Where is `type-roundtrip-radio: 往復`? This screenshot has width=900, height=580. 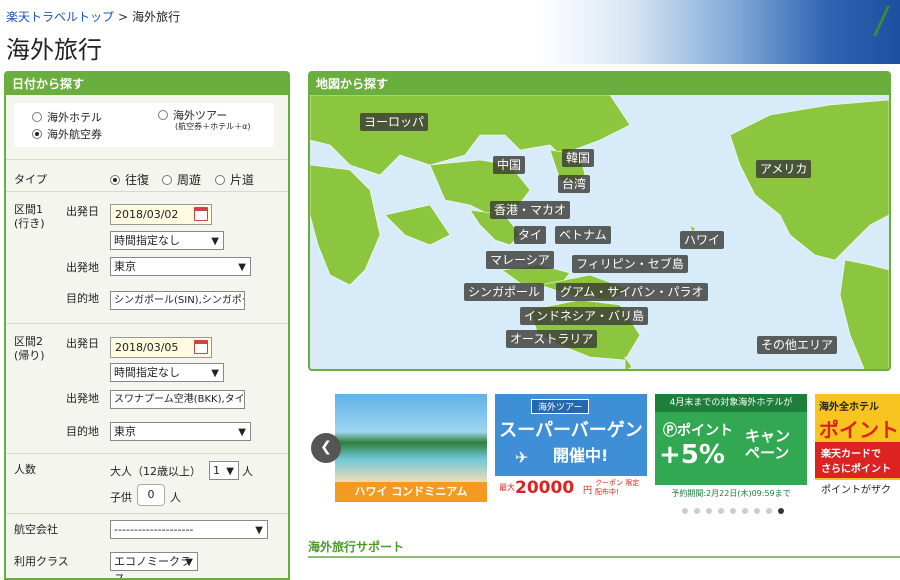
type-roundtrip-radio: 往復 is located at coordinates (129, 179).